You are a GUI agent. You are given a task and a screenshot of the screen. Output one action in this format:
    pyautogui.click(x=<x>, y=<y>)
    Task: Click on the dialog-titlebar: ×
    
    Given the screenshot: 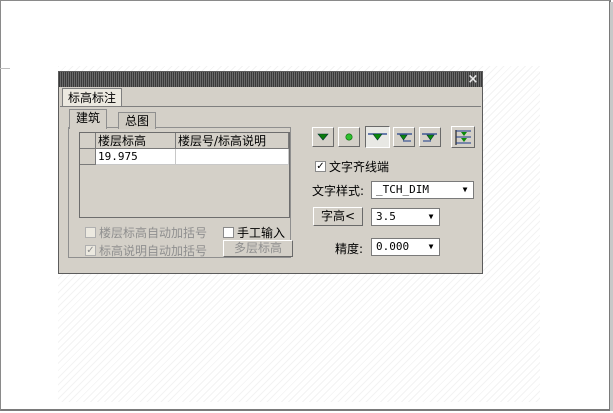 What is the action you would take?
    pyautogui.click(x=270, y=79)
    